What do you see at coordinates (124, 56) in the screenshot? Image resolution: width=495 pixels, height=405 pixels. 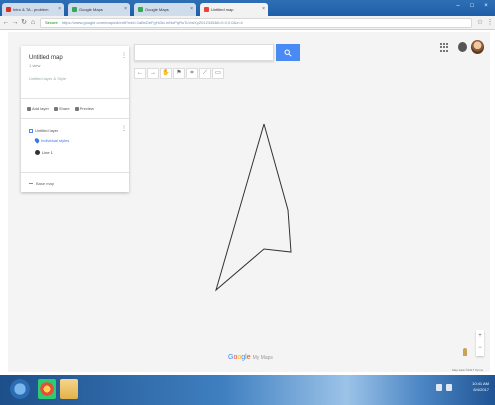 I see `more-options-icon: ⋮` at bounding box center [124, 56].